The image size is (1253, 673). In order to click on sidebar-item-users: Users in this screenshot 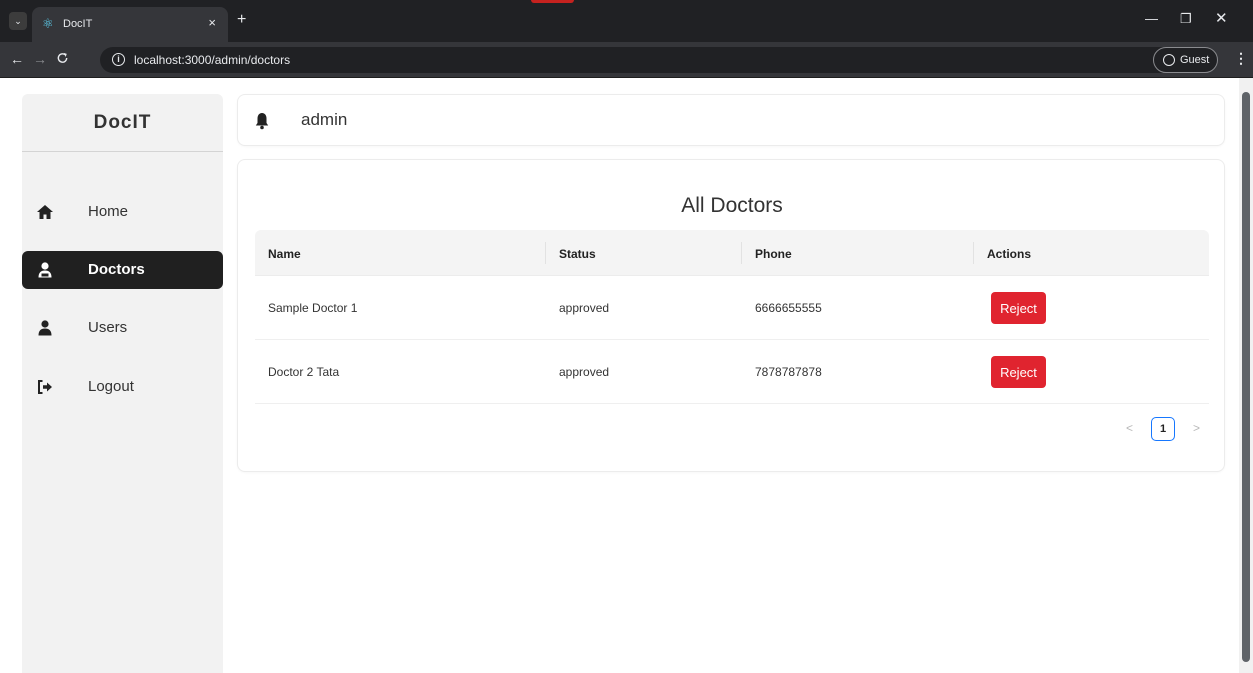, I will do `click(122, 328)`.